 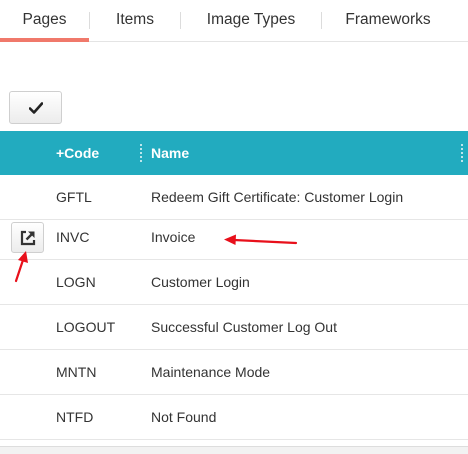 What do you see at coordinates (244, 327) in the screenshot?
I see `row-name: Successful Customer Log Out` at bounding box center [244, 327].